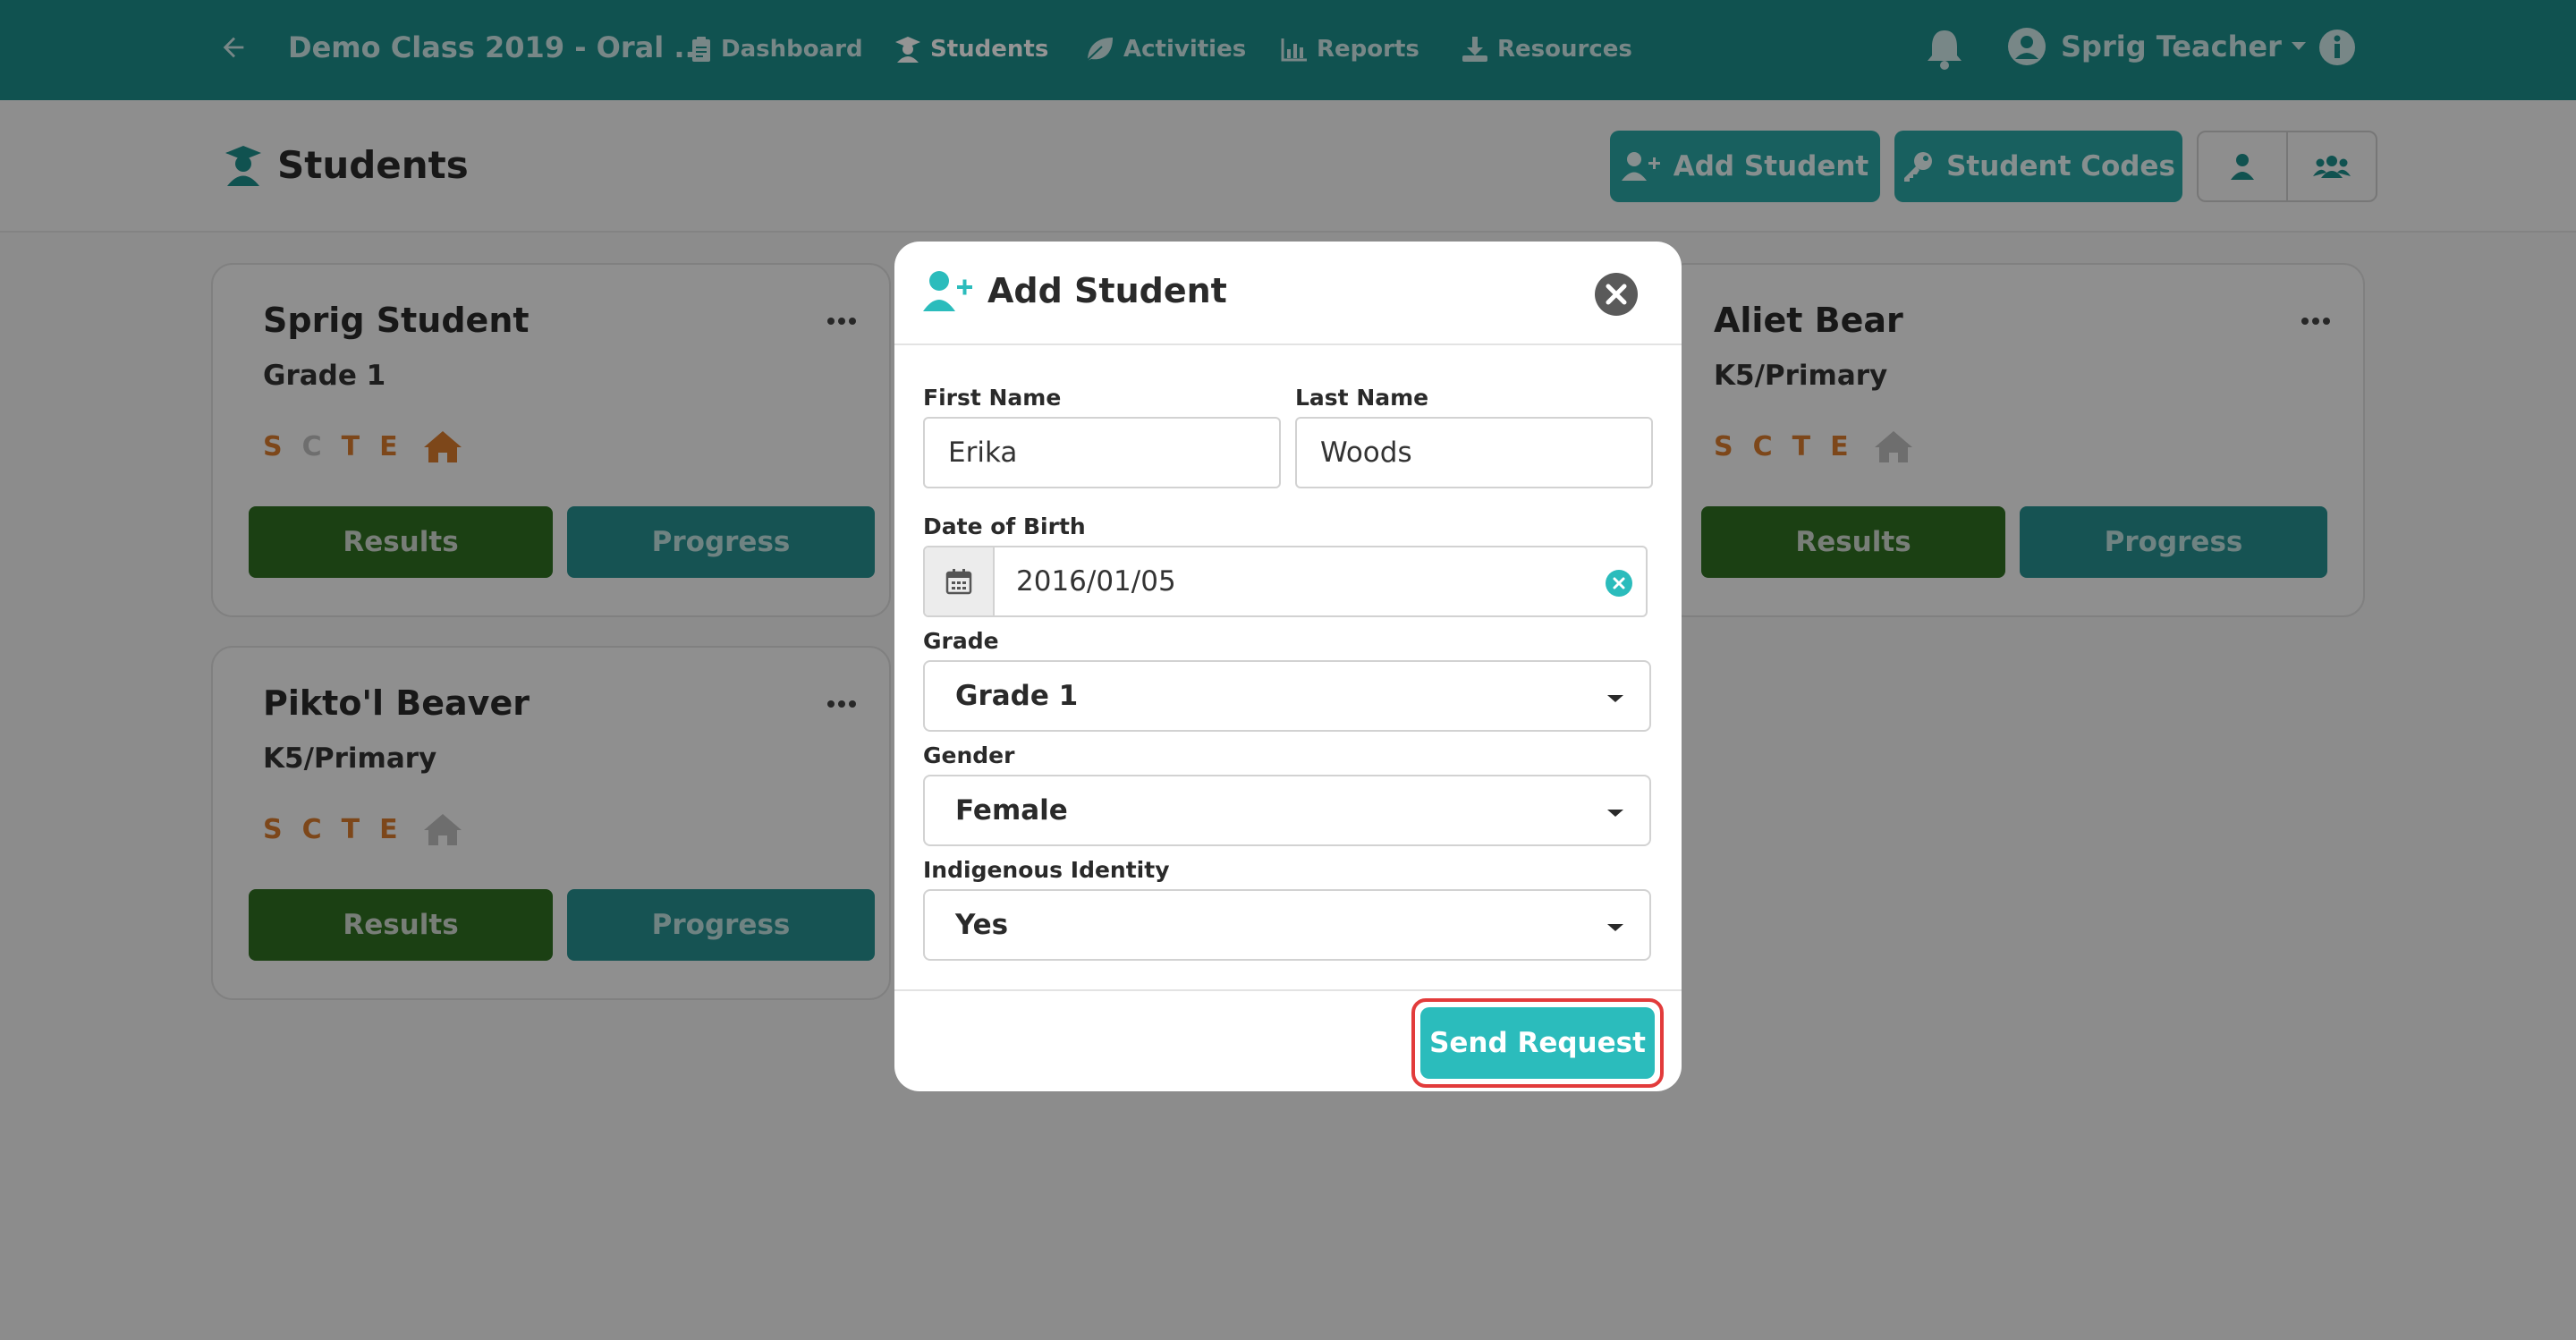 The image size is (2576, 1340). Describe the element at coordinates (1004, 526) in the screenshot. I see `date-of-birth-label: Date of Birth` at that location.